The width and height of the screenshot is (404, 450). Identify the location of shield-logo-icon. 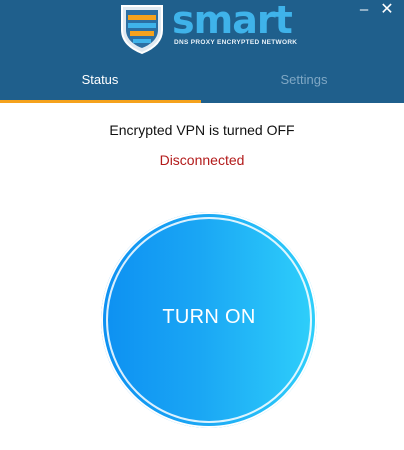
(142, 29).